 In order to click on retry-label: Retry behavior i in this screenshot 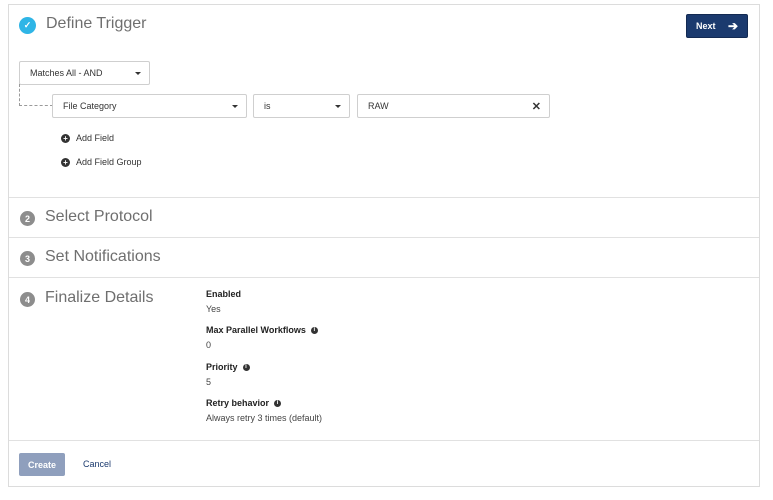, I will do `click(244, 403)`.